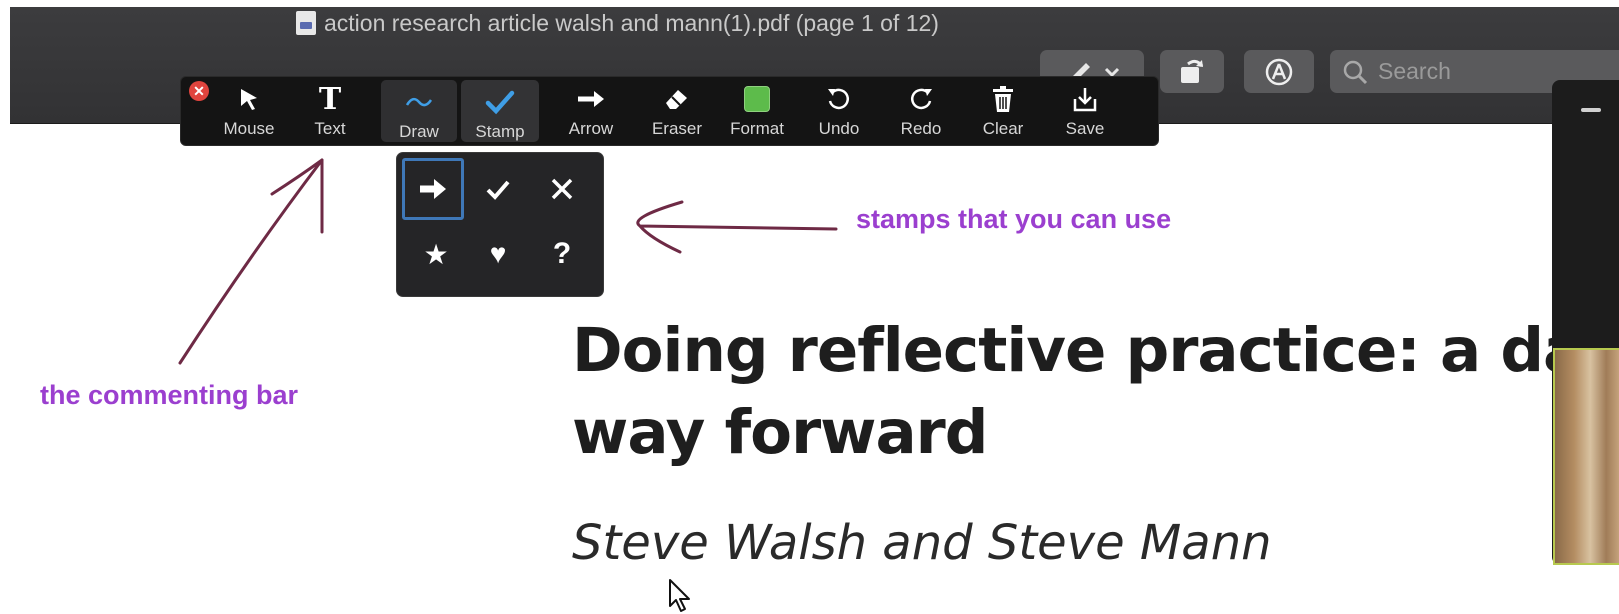 The height and width of the screenshot is (614, 1619). Describe the element at coordinates (251, 261) in the screenshot. I see `arrow-to-commenting-bar` at that location.